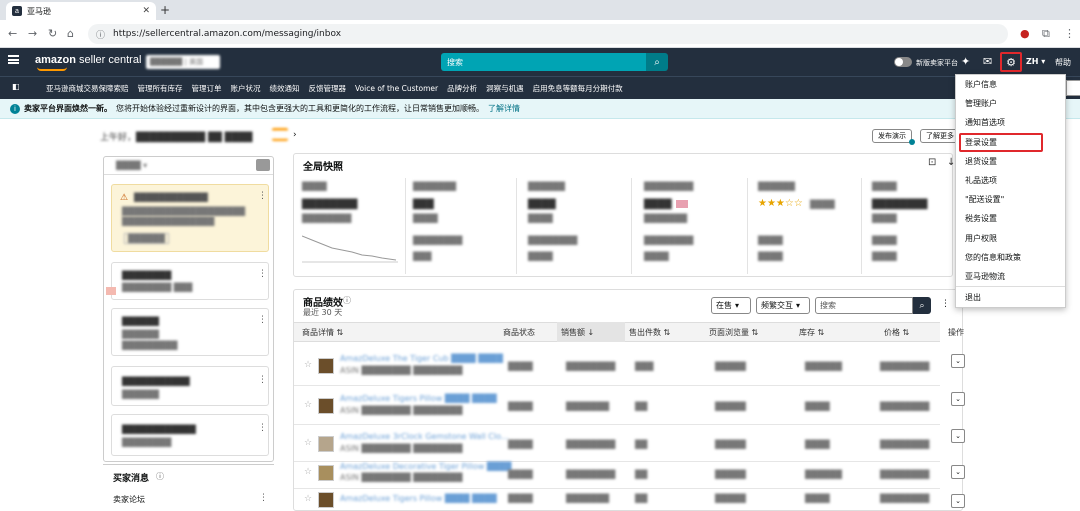  I want to click on product-name-link: AmazDeluxe The Tiger Cub ████ ████, so click(421, 358).